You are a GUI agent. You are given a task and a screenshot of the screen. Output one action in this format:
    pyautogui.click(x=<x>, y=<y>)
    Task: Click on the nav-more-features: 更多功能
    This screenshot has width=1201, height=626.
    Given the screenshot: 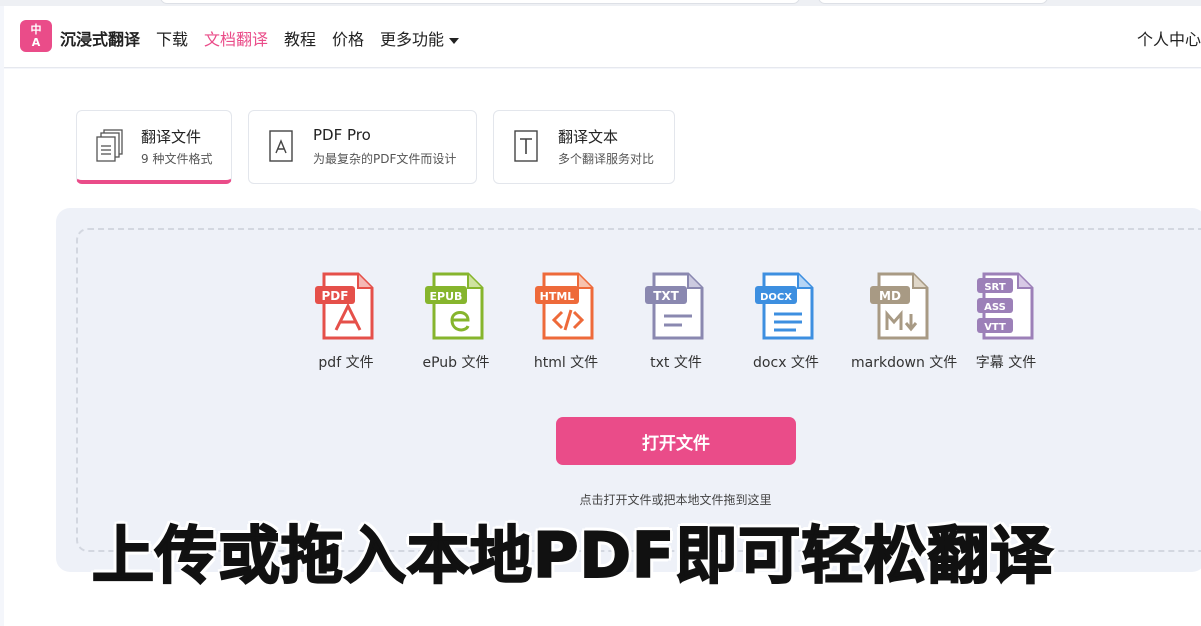 What is the action you would take?
    pyautogui.click(x=420, y=38)
    